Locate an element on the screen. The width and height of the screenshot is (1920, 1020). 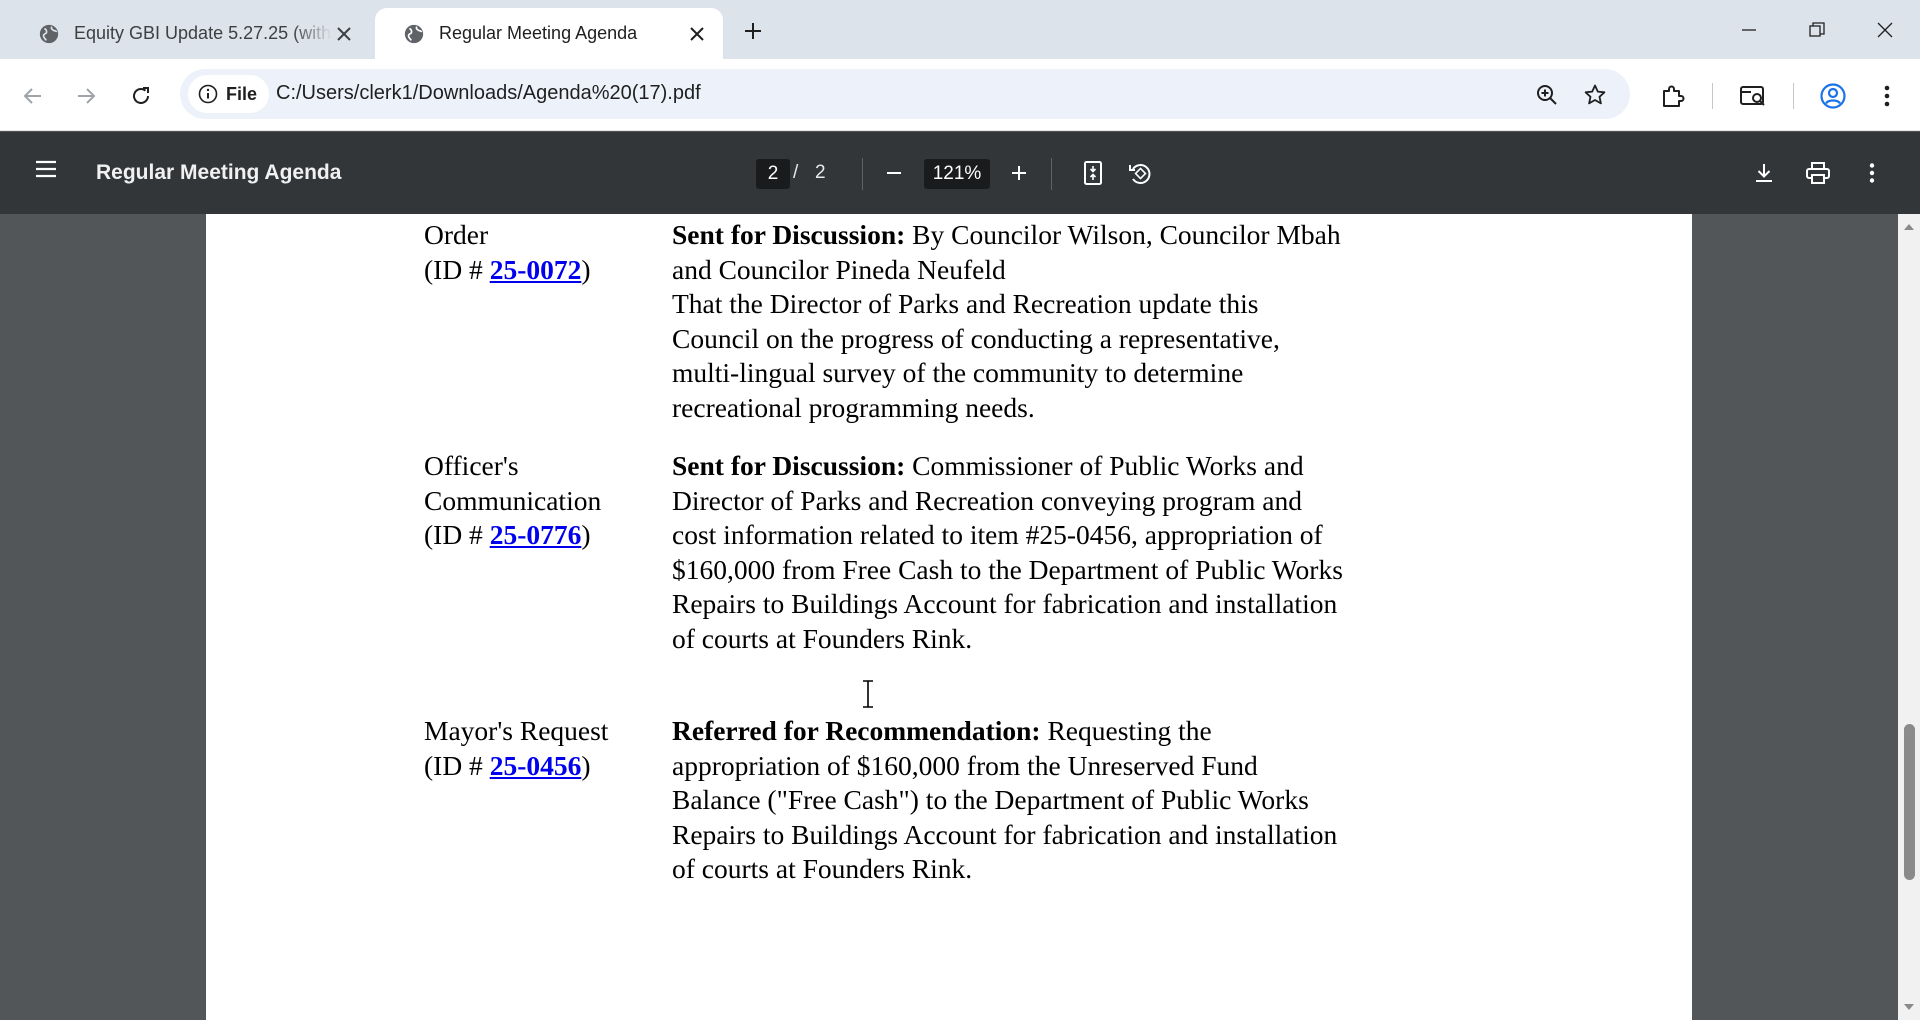
print-button is located at coordinates (1818, 173).